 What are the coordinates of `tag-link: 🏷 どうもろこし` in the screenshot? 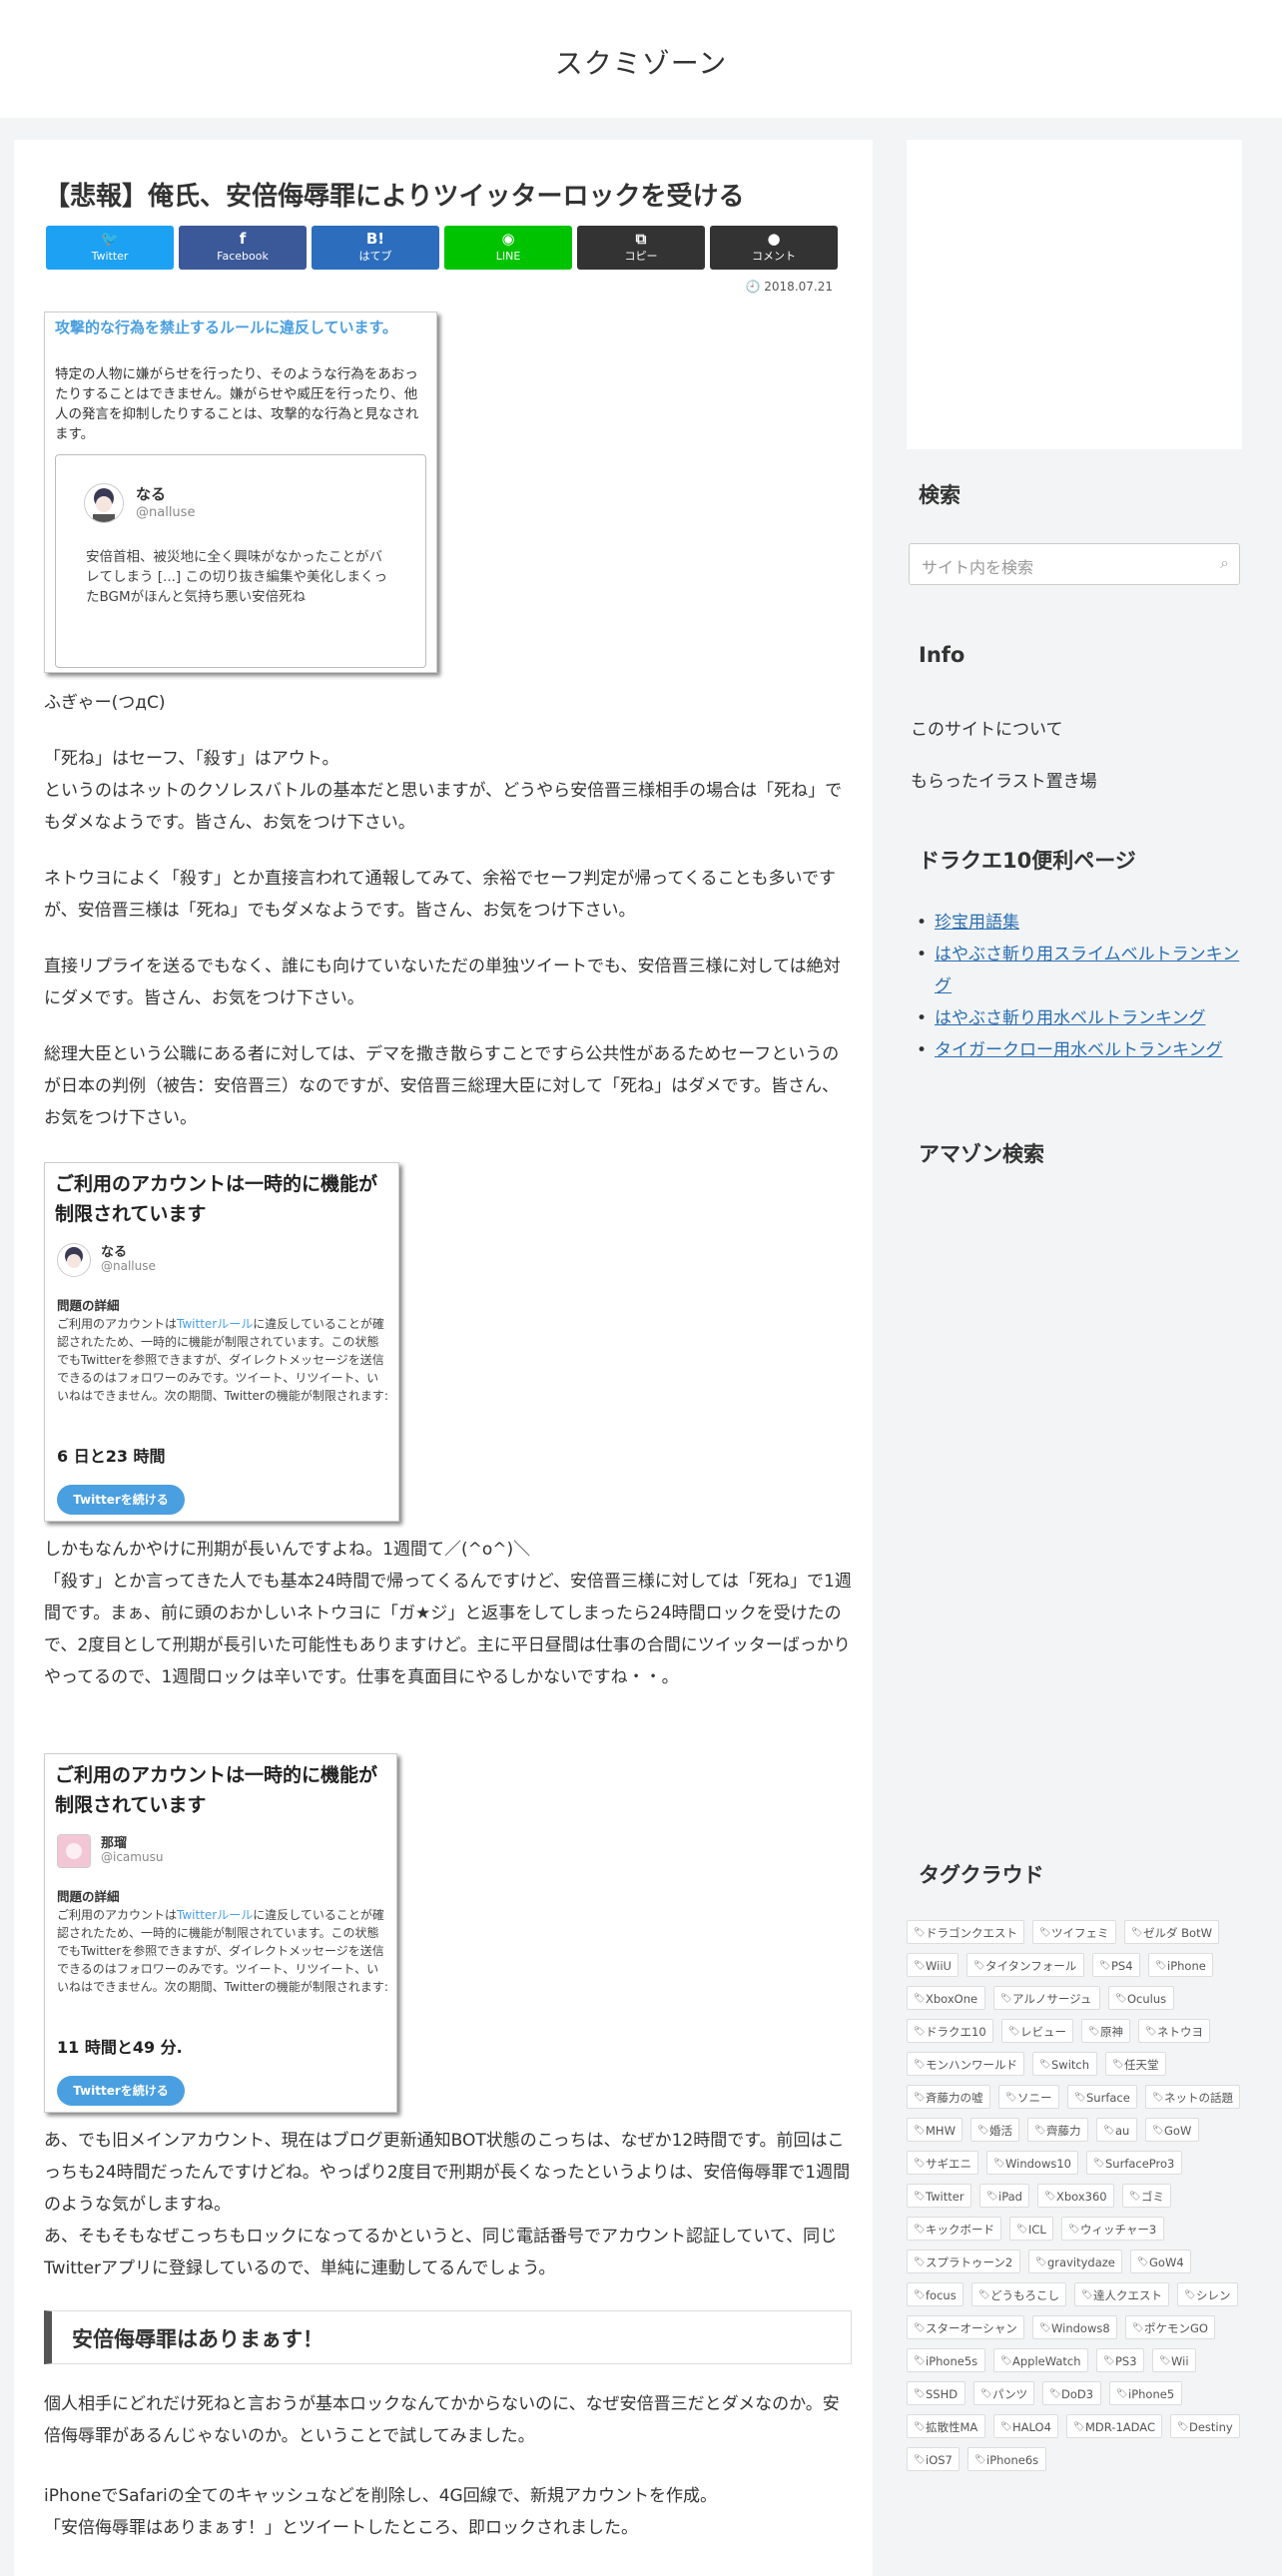 It's located at (1019, 2294).